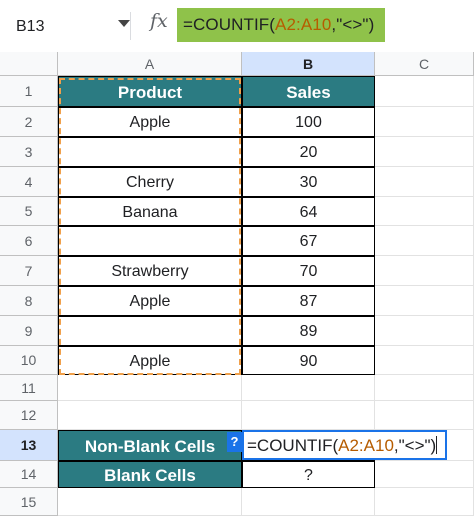 Image resolution: width=474 pixels, height=516 pixels. What do you see at coordinates (424, 271) in the screenshot?
I see `cell-c7` at bounding box center [424, 271].